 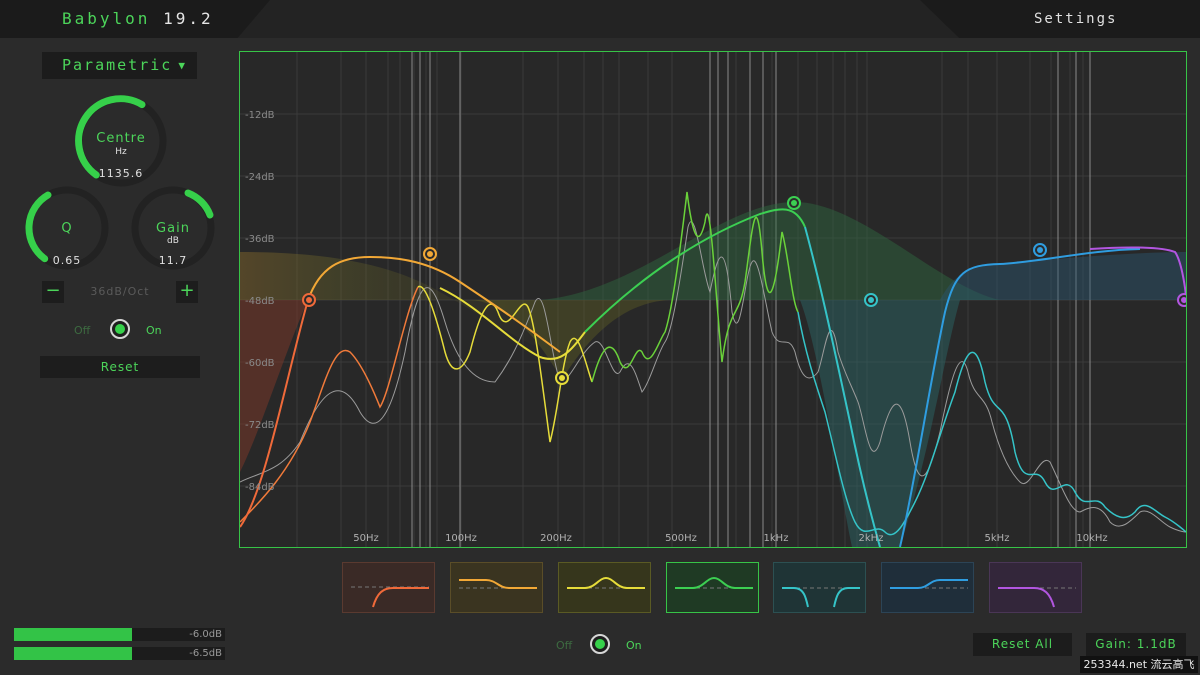 What do you see at coordinates (1040, 250) in the screenshot?
I see `band-node-highshelf` at bounding box center [1040, 250].